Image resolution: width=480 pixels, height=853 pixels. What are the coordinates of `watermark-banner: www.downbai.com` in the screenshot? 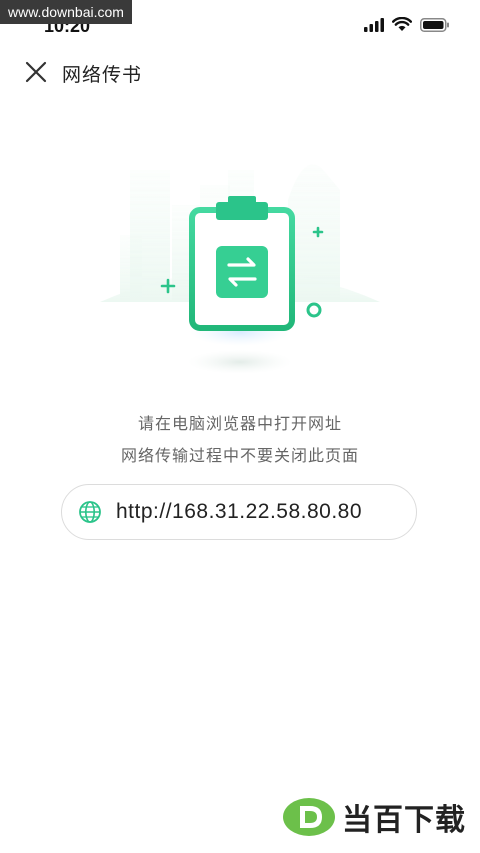 It's located at (66, 12).